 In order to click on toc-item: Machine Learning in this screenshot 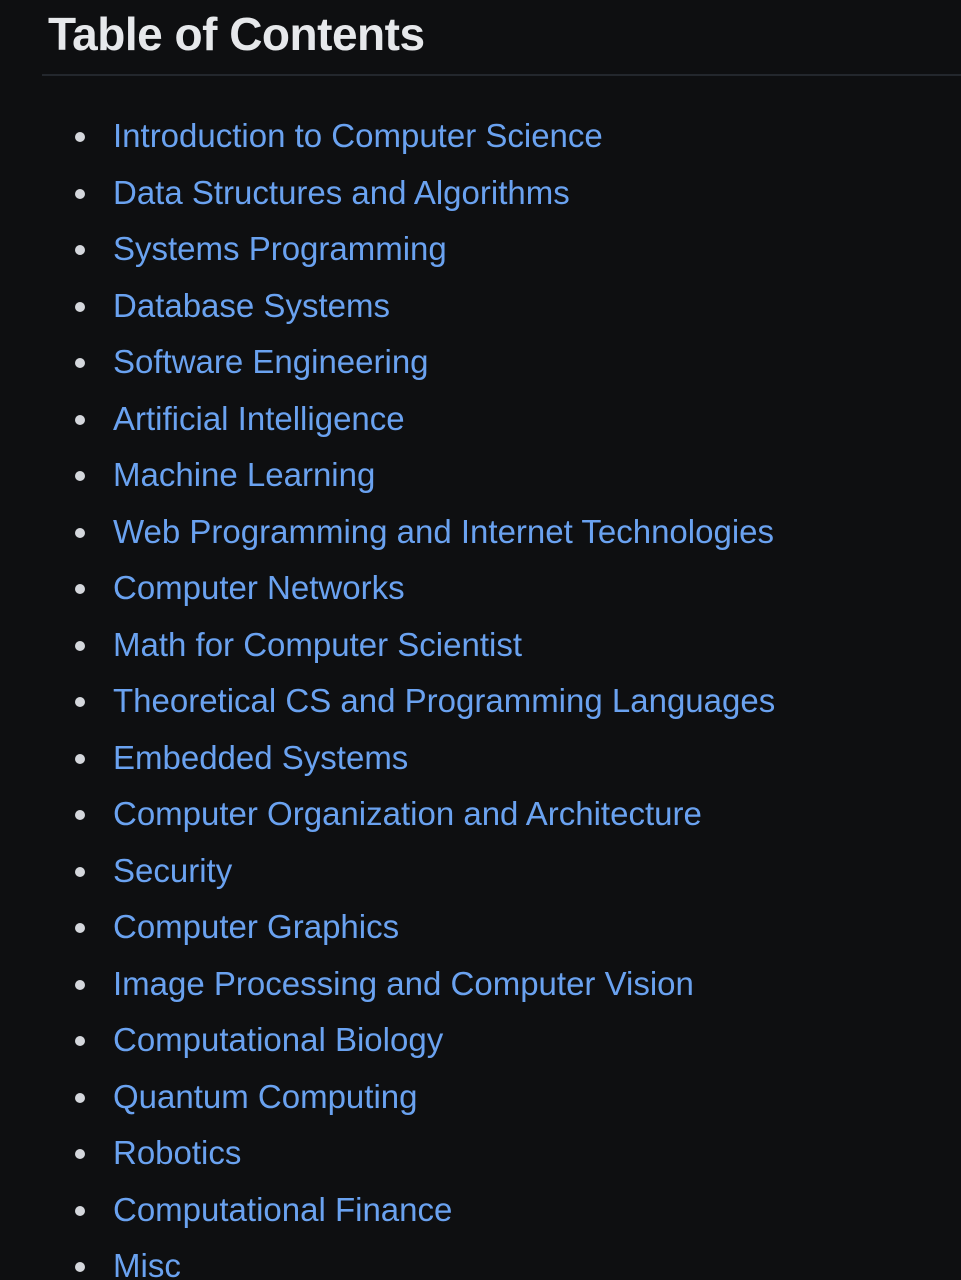, I will do `click(480, 476)`.